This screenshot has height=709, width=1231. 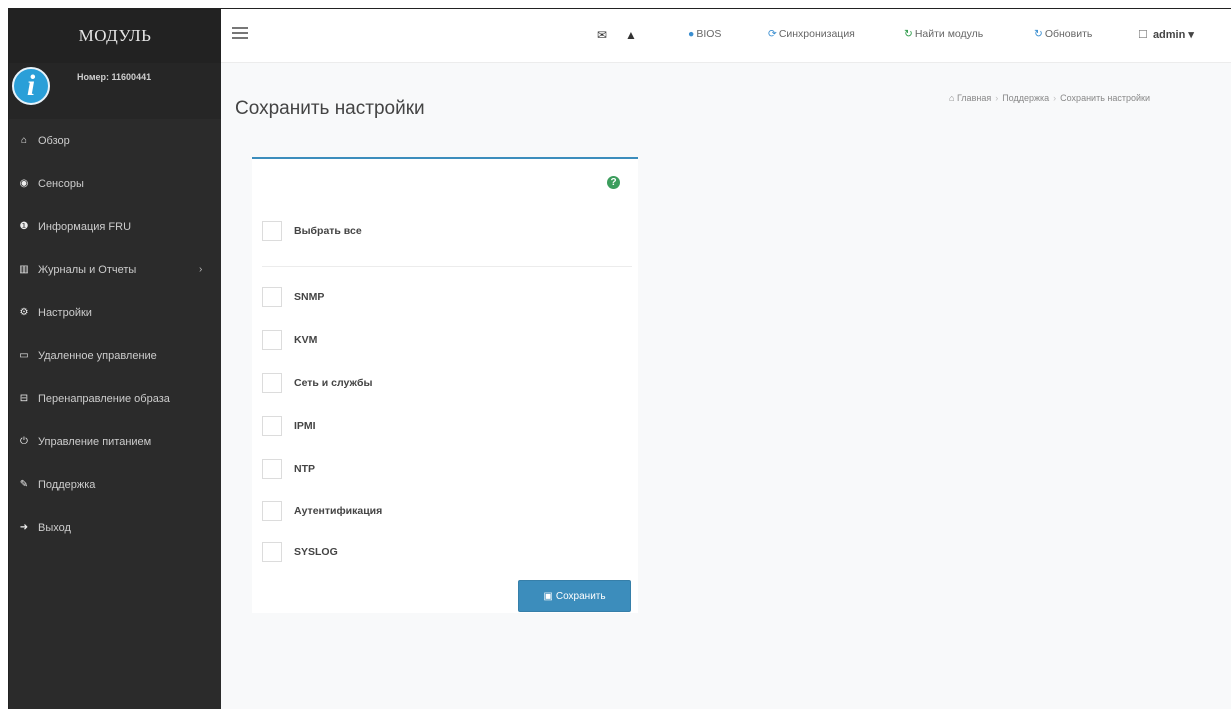 I want to click on option-label: Сеть и службы, so click(x=333, y=383).